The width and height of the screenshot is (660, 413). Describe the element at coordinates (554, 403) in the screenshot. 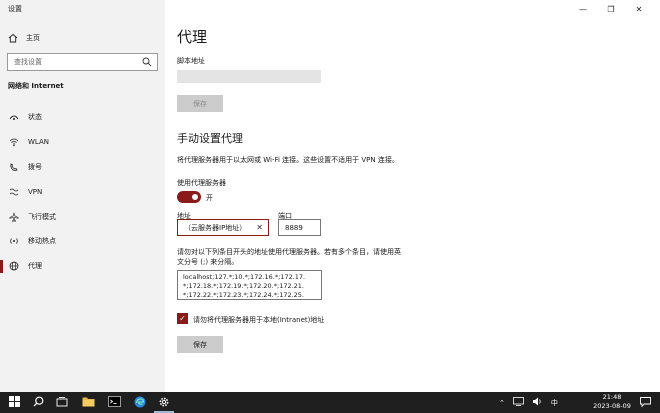

I see `input-method-indicator: 中` at that location.